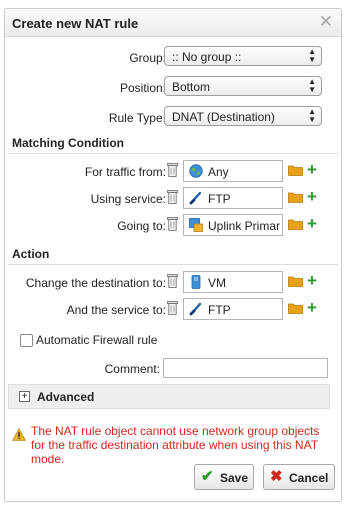 The width and height of the screenshot is (346, 514). I want to click on advanced-toggle: + Advanced, so click(169, 396).